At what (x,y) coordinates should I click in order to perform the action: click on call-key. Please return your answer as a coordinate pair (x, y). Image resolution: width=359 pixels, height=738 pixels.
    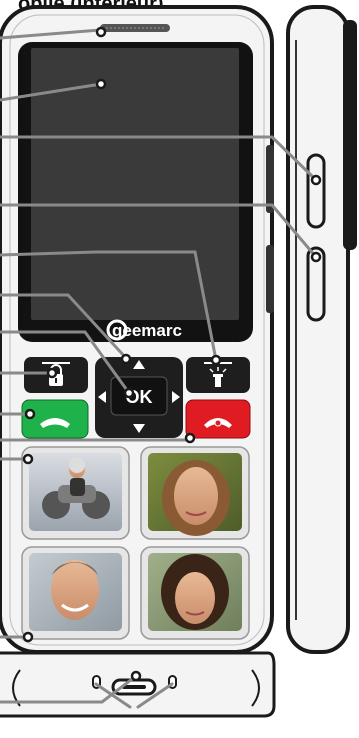
    Looking at the image, I should click on (55, 419).